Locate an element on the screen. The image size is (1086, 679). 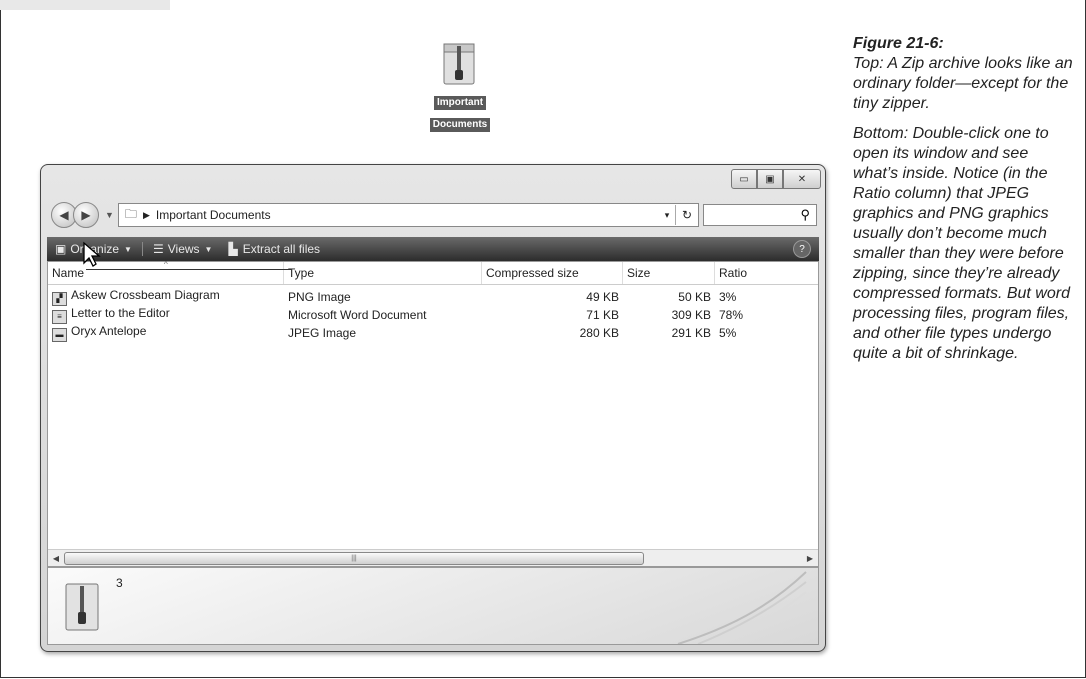
scroll-right-icon: ▶ is located at coordinates (810, 558).